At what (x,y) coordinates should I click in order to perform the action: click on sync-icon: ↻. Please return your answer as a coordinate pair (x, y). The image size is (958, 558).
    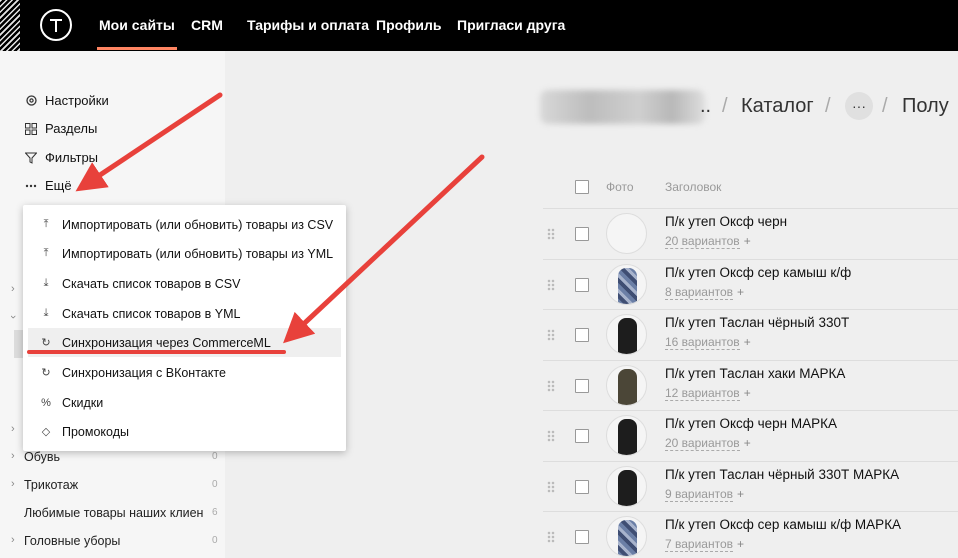
    Looking at the image, I should click on (46, 343).